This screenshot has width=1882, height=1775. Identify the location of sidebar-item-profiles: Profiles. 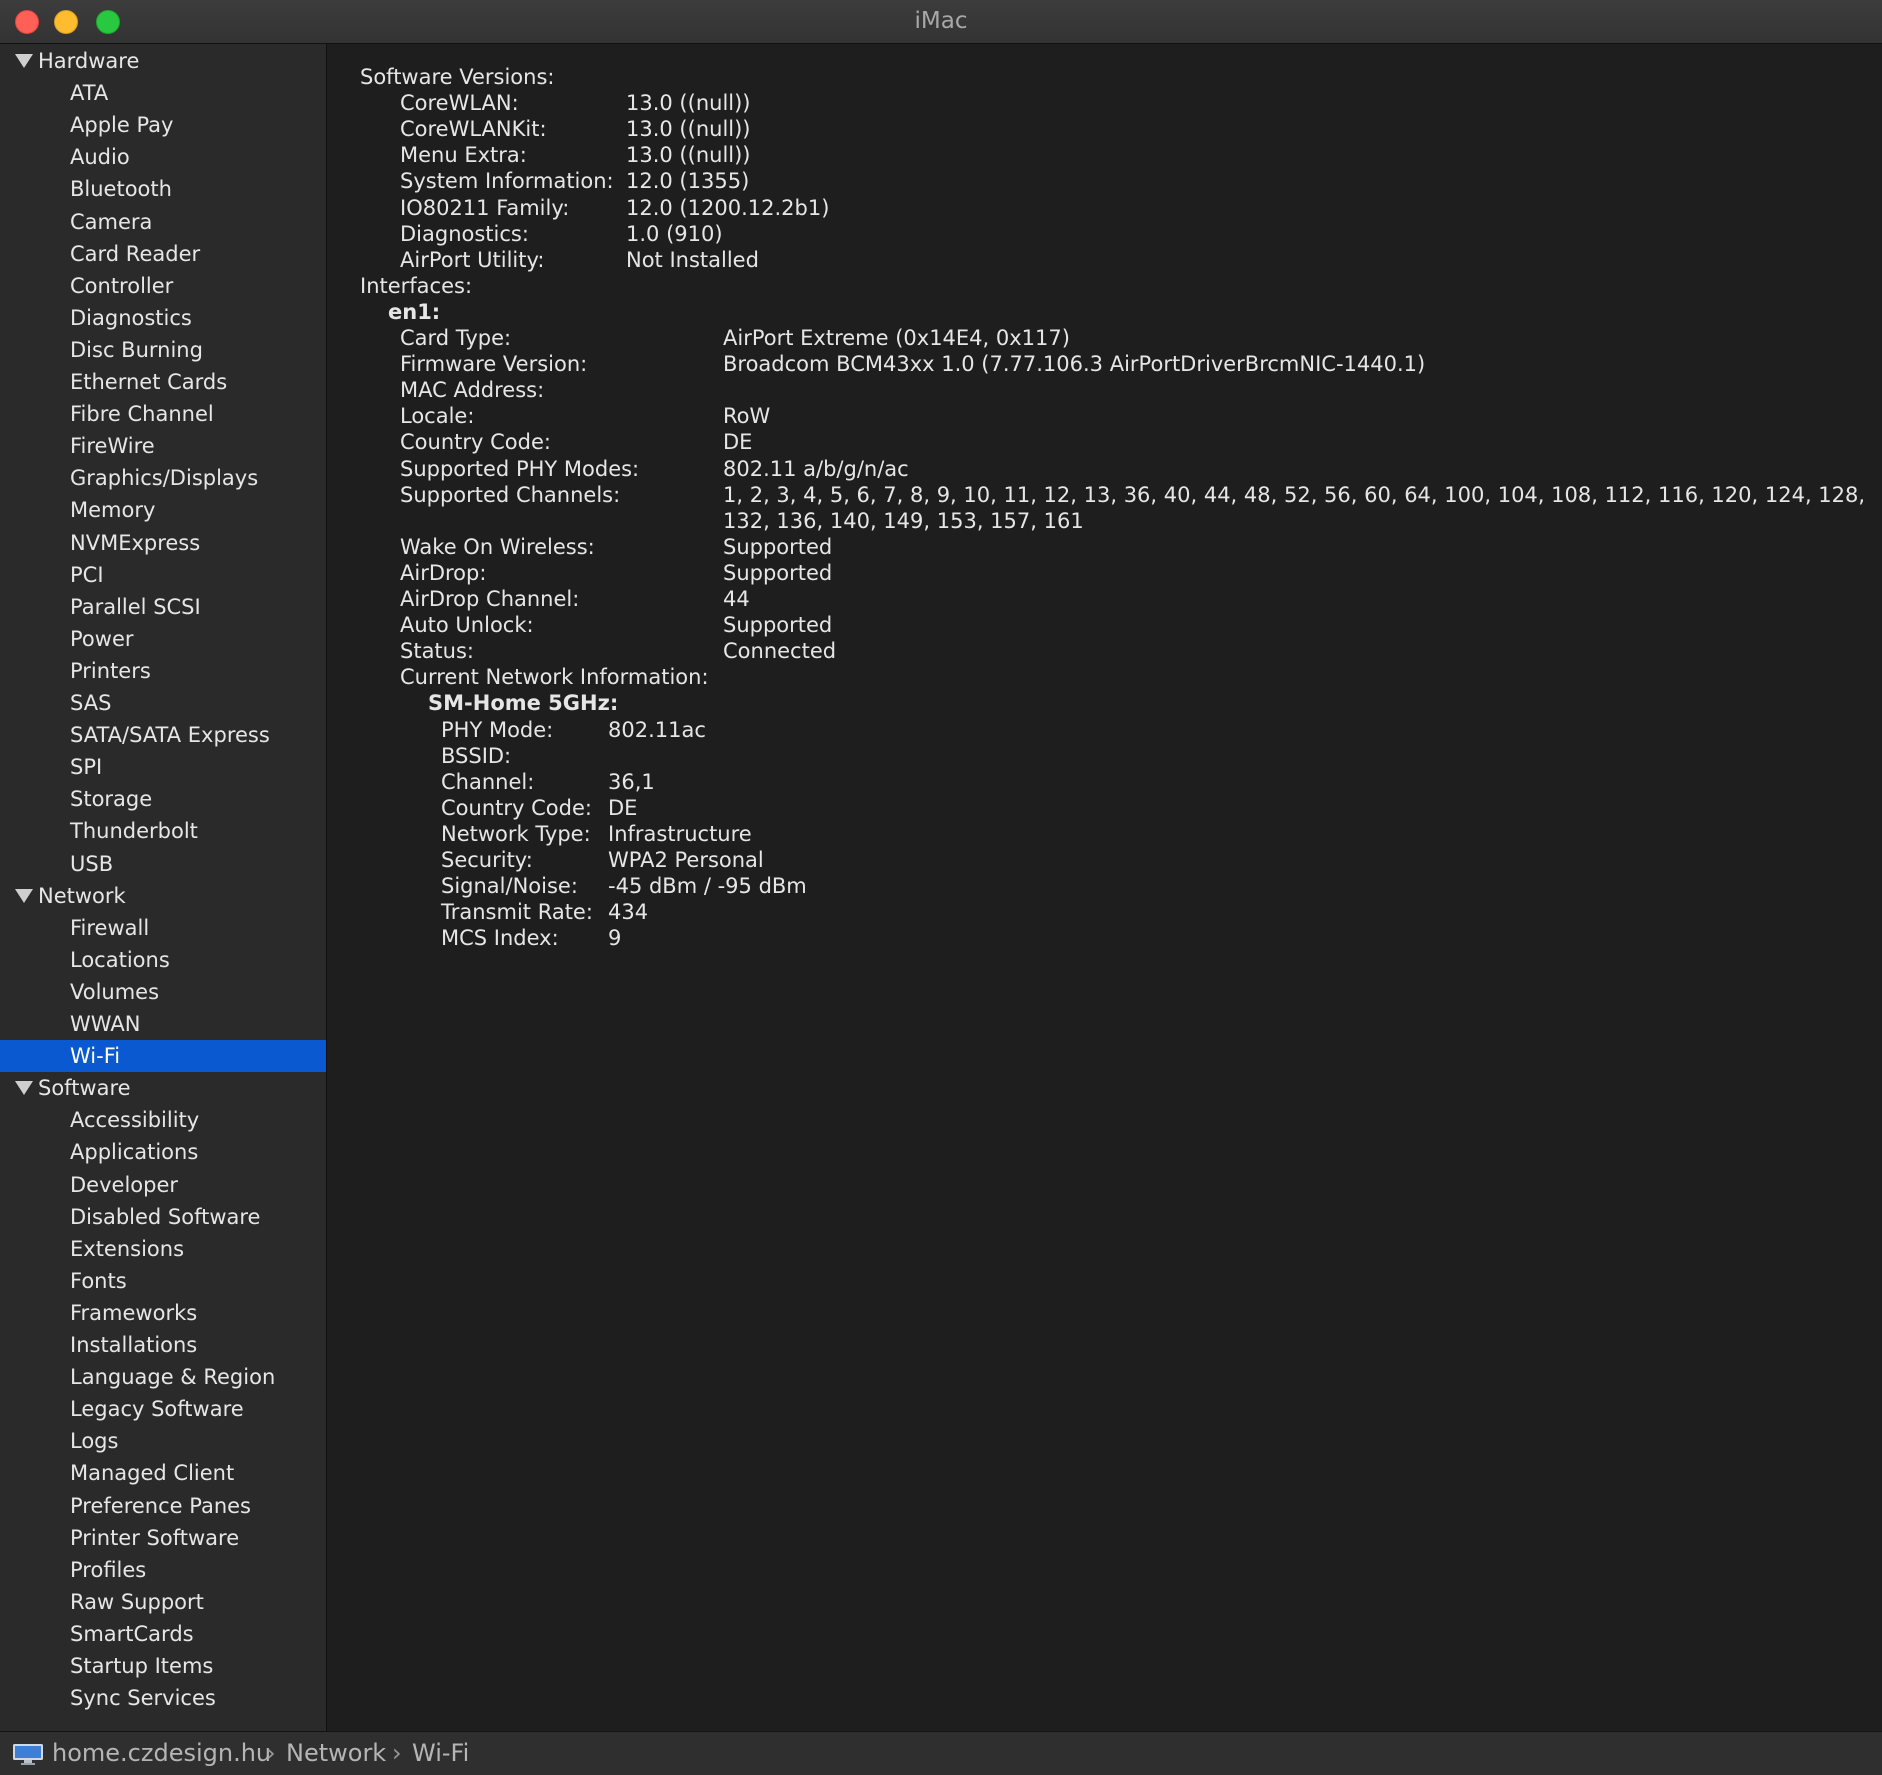
(163, 1570).